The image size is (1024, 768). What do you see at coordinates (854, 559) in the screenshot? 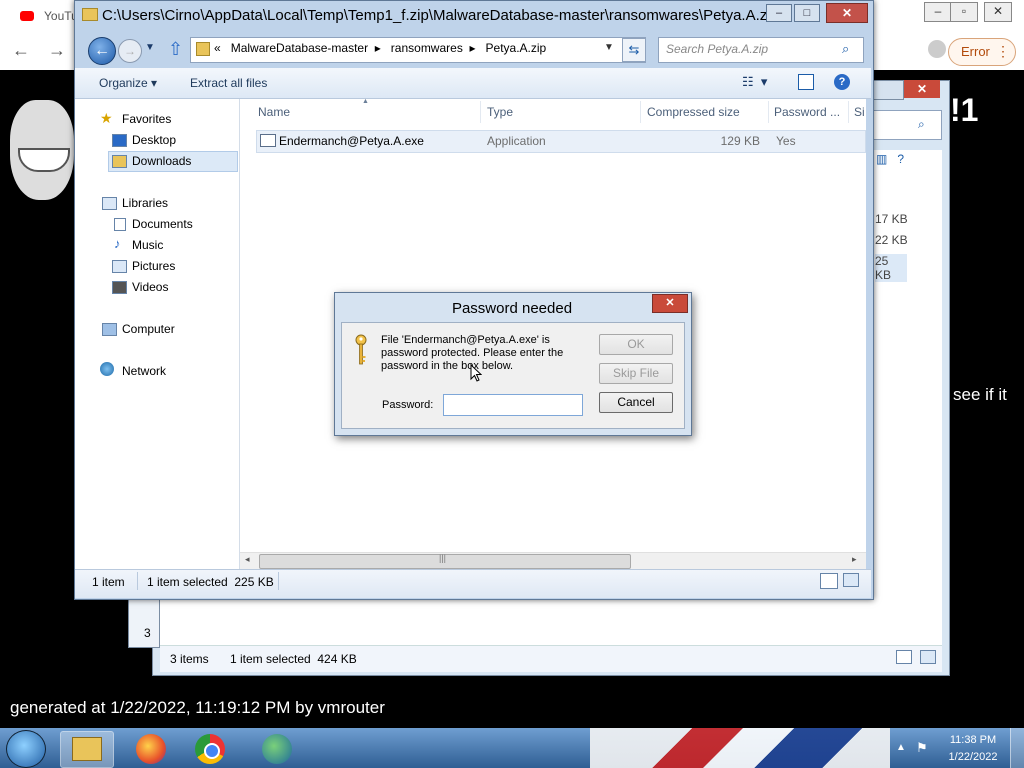
I see `scroll-right-icon: ▸` at bounding box center [854, 559].